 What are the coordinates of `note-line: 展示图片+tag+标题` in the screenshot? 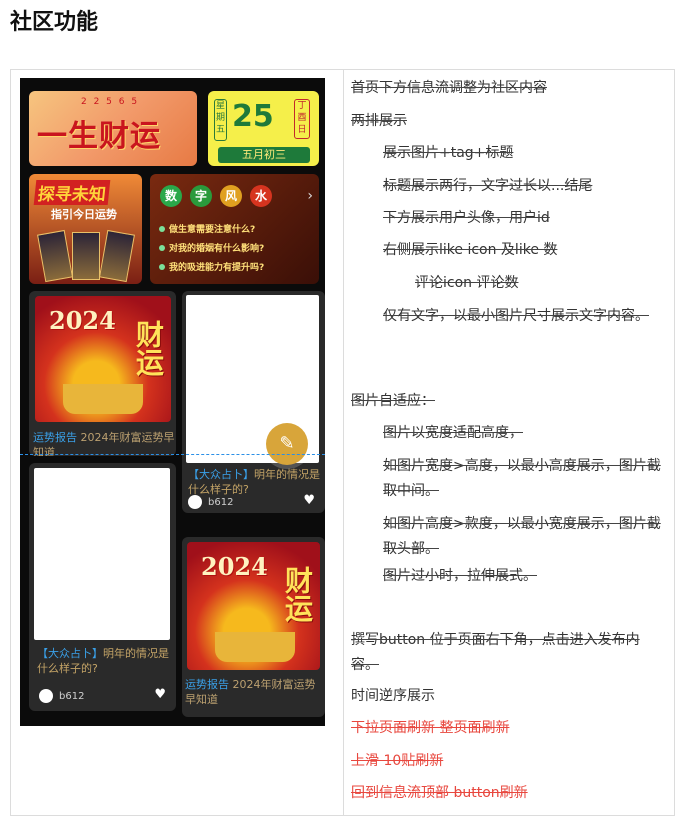 It's located at (448, 153).